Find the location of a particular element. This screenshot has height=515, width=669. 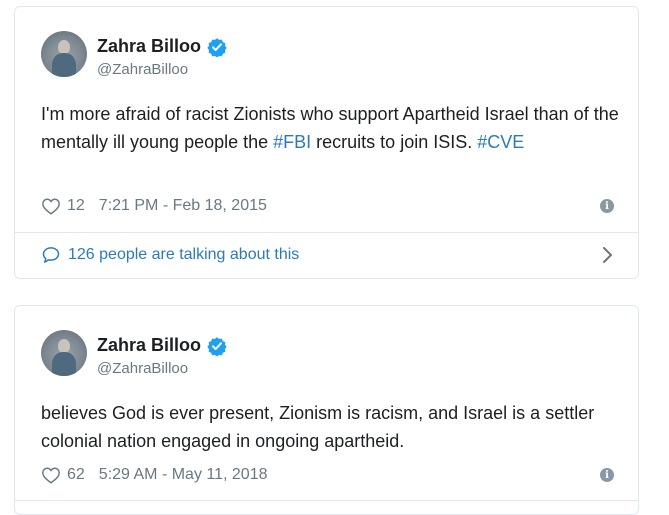

talking-about-text: 126 people are talking about this is located at coordinates (183, 255).